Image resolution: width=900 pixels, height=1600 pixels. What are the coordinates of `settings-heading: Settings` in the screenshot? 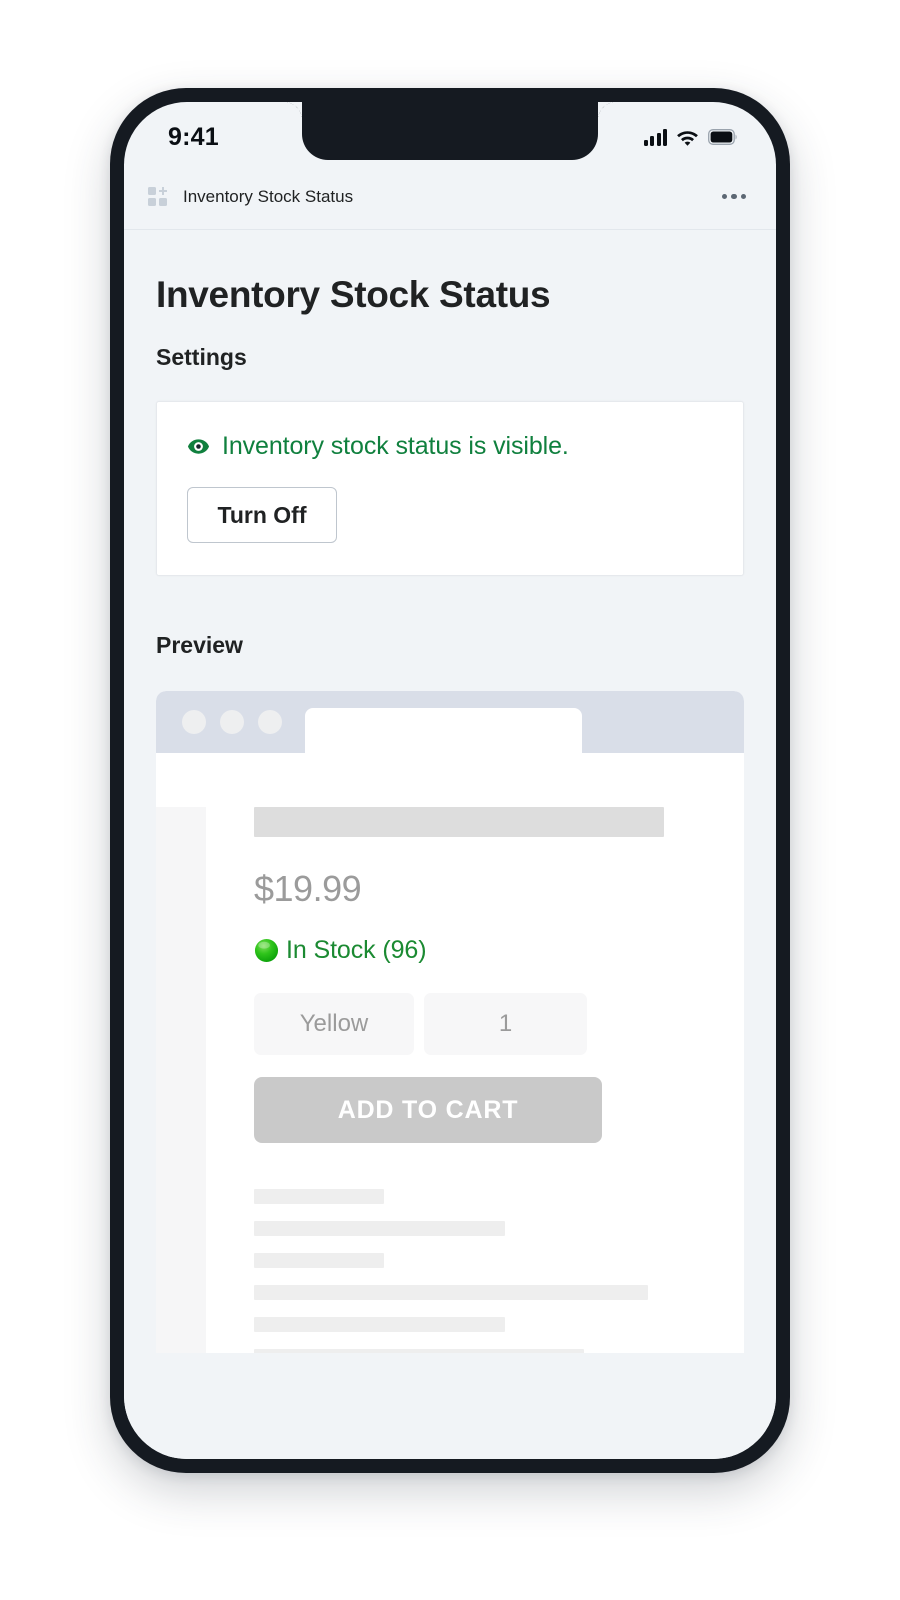 It's located at (201, 357).